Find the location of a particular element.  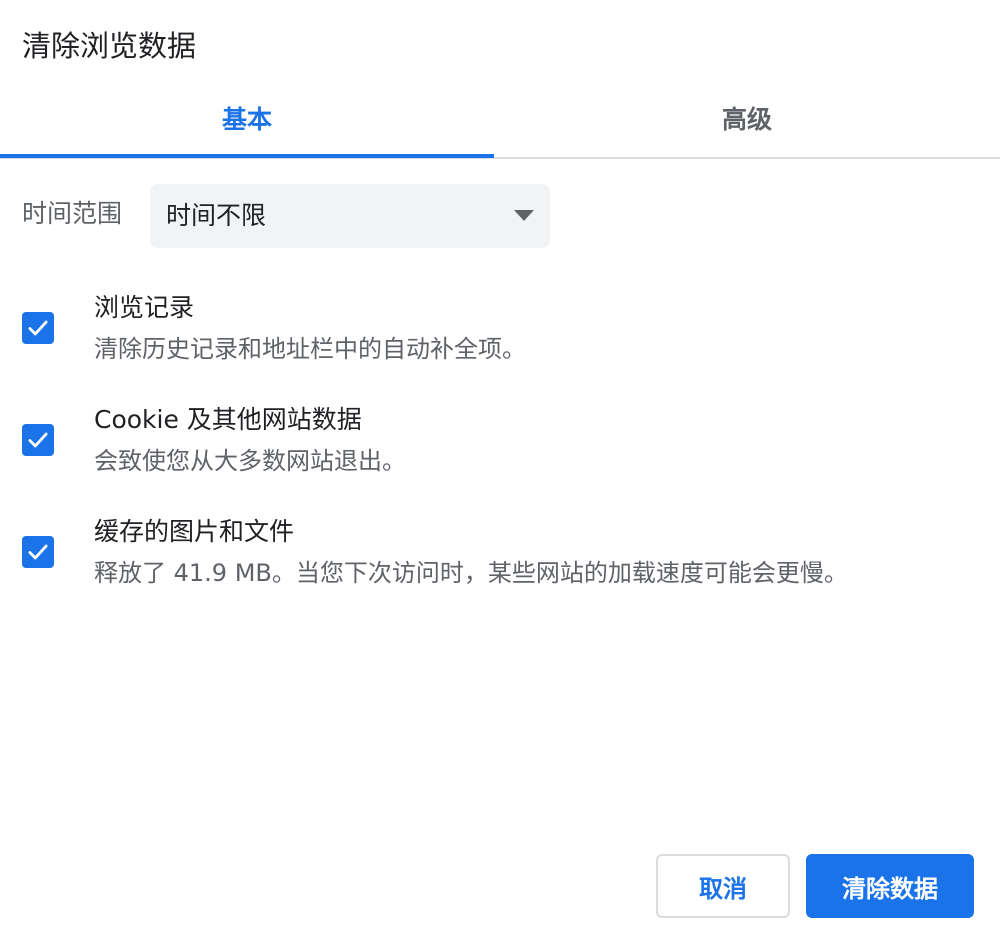

option-description: 清除历史记录和地址栏中的自动补全项。 is located at coordinates (310, 349).